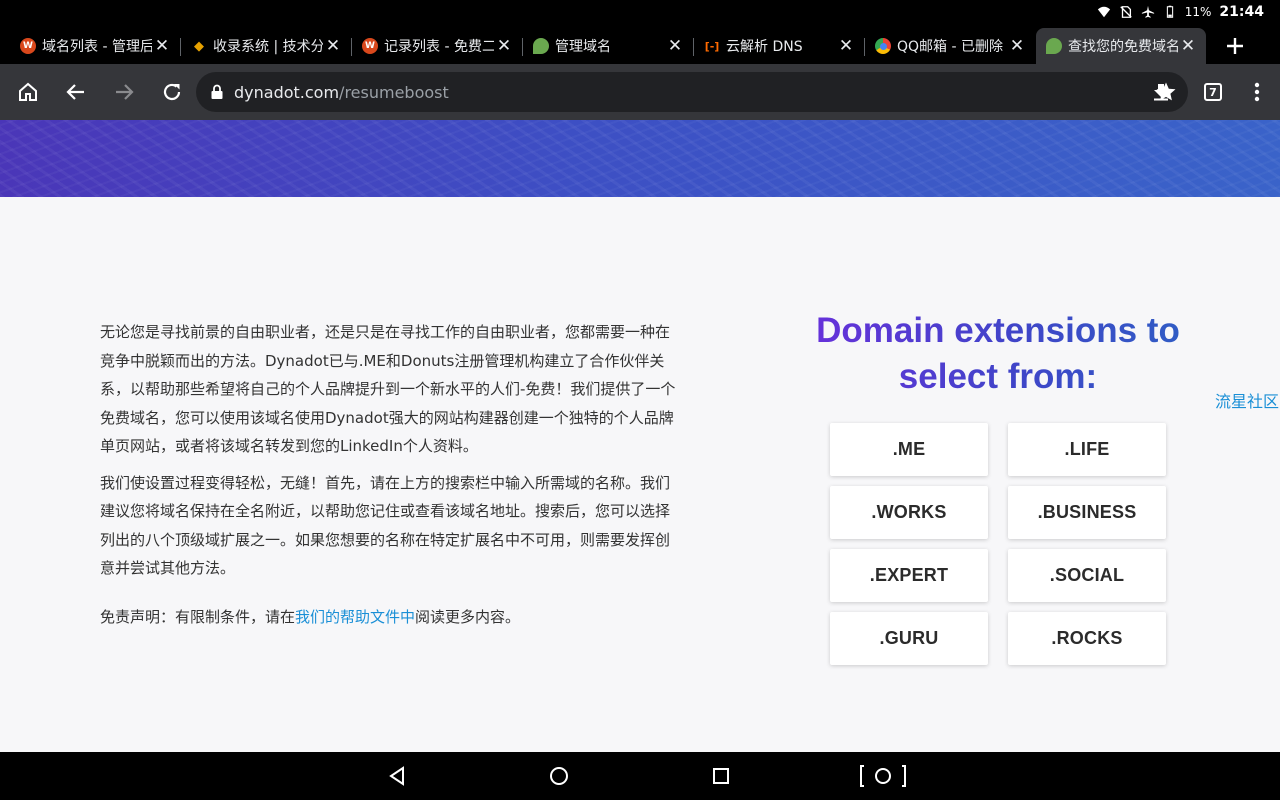  I want to click on tab: W 记录列表 - 免费二 ✕, so click(437, 46).